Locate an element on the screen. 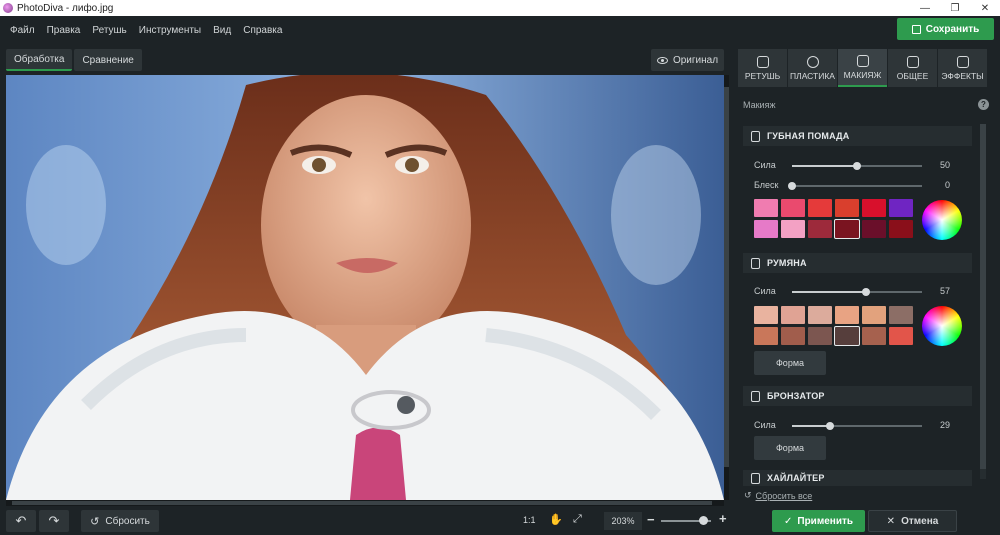 The image size is (1000, 535). window-title: PhotoDiva - лифо.jpg is located at coordinates (65, 8).